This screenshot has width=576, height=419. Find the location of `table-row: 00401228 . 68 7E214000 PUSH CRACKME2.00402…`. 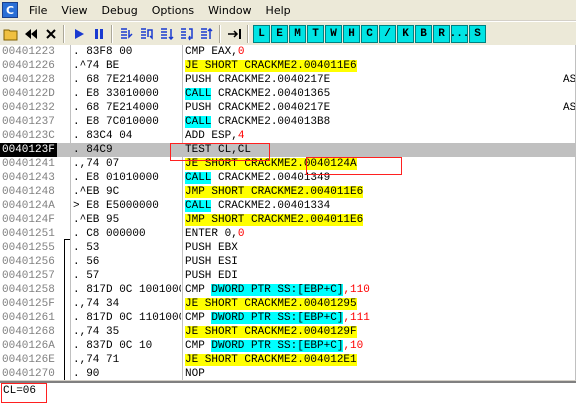

table-row: 00401228 . 68 7E214000 PUSH CRACKME2.00402… is located at coordinates (288, 80).